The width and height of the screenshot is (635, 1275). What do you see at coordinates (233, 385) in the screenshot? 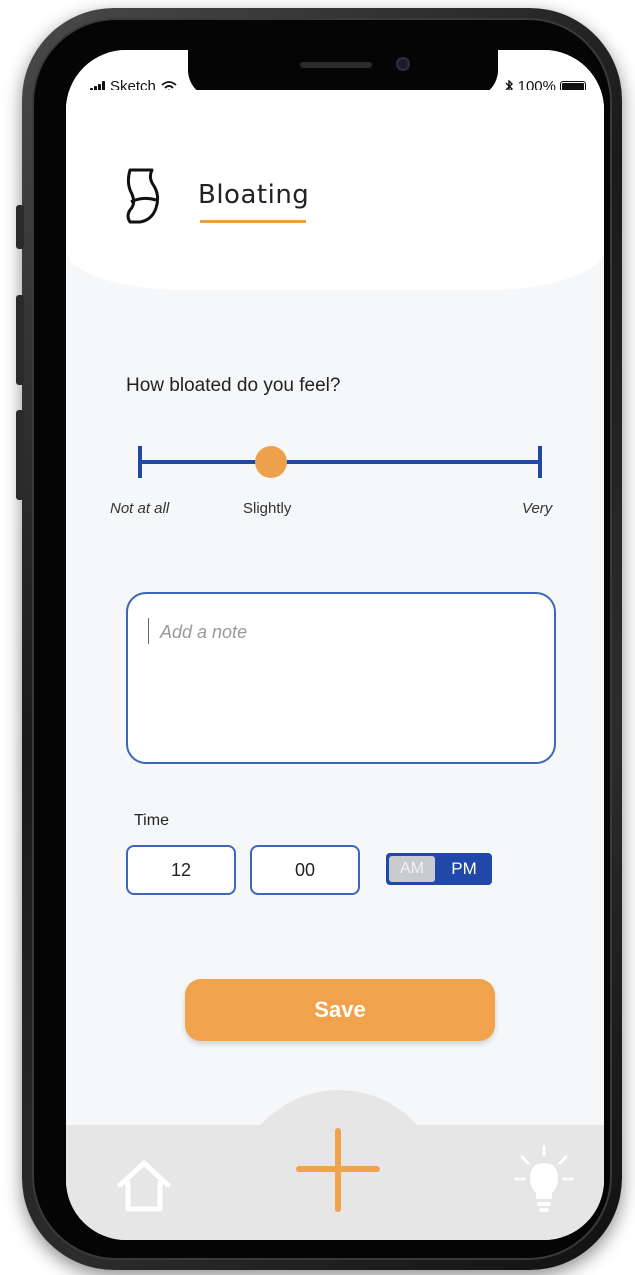
I see `bloating-question: How bloated do you feel?` at bounding box center [233, 385].